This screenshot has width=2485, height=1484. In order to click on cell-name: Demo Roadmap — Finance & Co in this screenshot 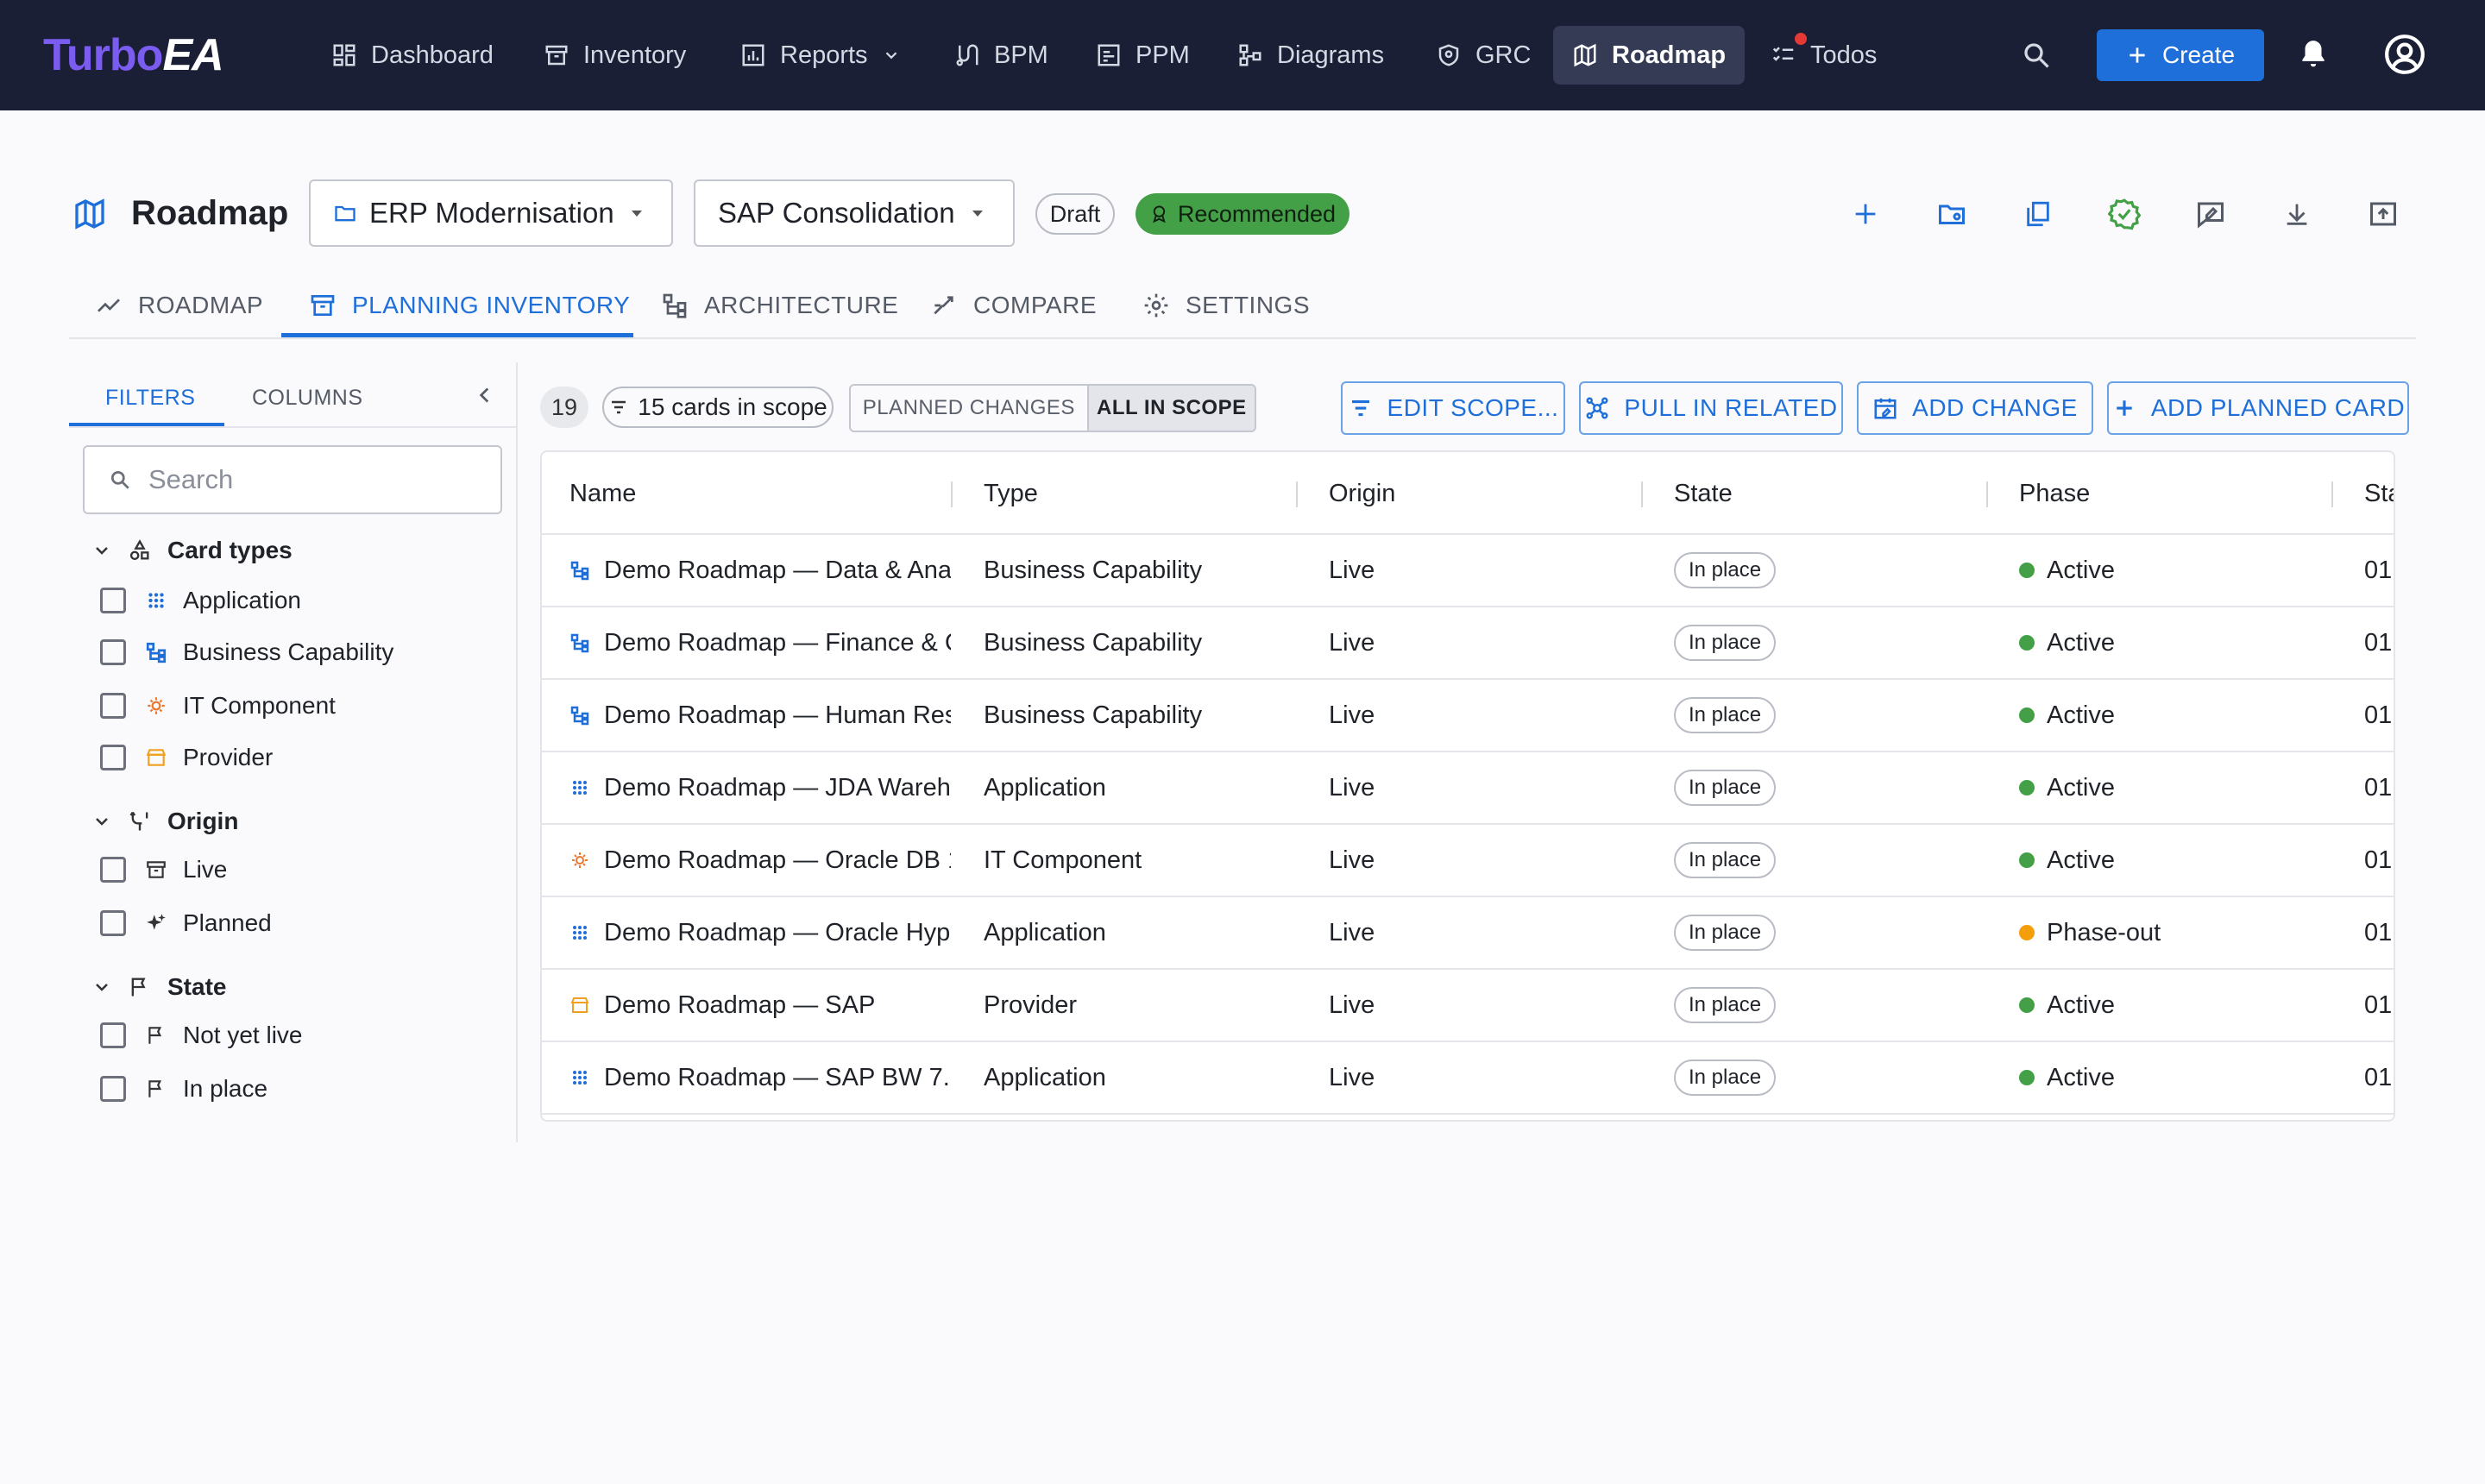, I will do `click(760, 643)`.